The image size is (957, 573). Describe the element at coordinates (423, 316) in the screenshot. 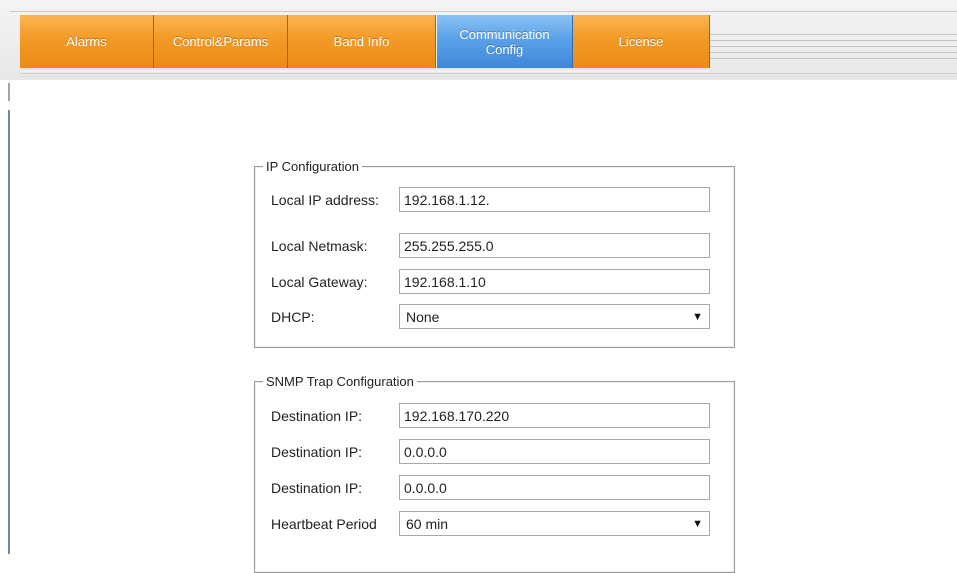

I see `dhcp-selected-value: None` at that location.